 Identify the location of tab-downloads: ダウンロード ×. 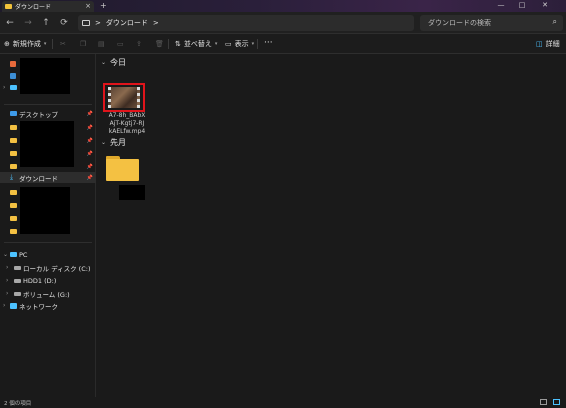
(48, 6).